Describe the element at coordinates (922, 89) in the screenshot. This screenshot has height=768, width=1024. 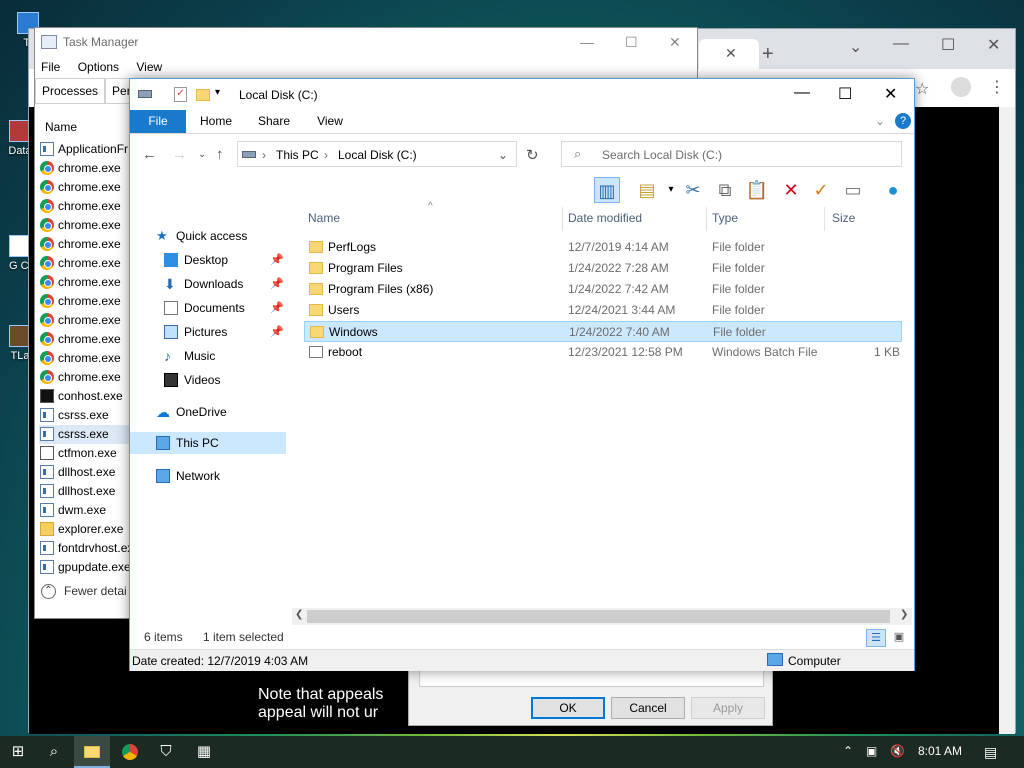
I see `star-icon: ☆` at that location.